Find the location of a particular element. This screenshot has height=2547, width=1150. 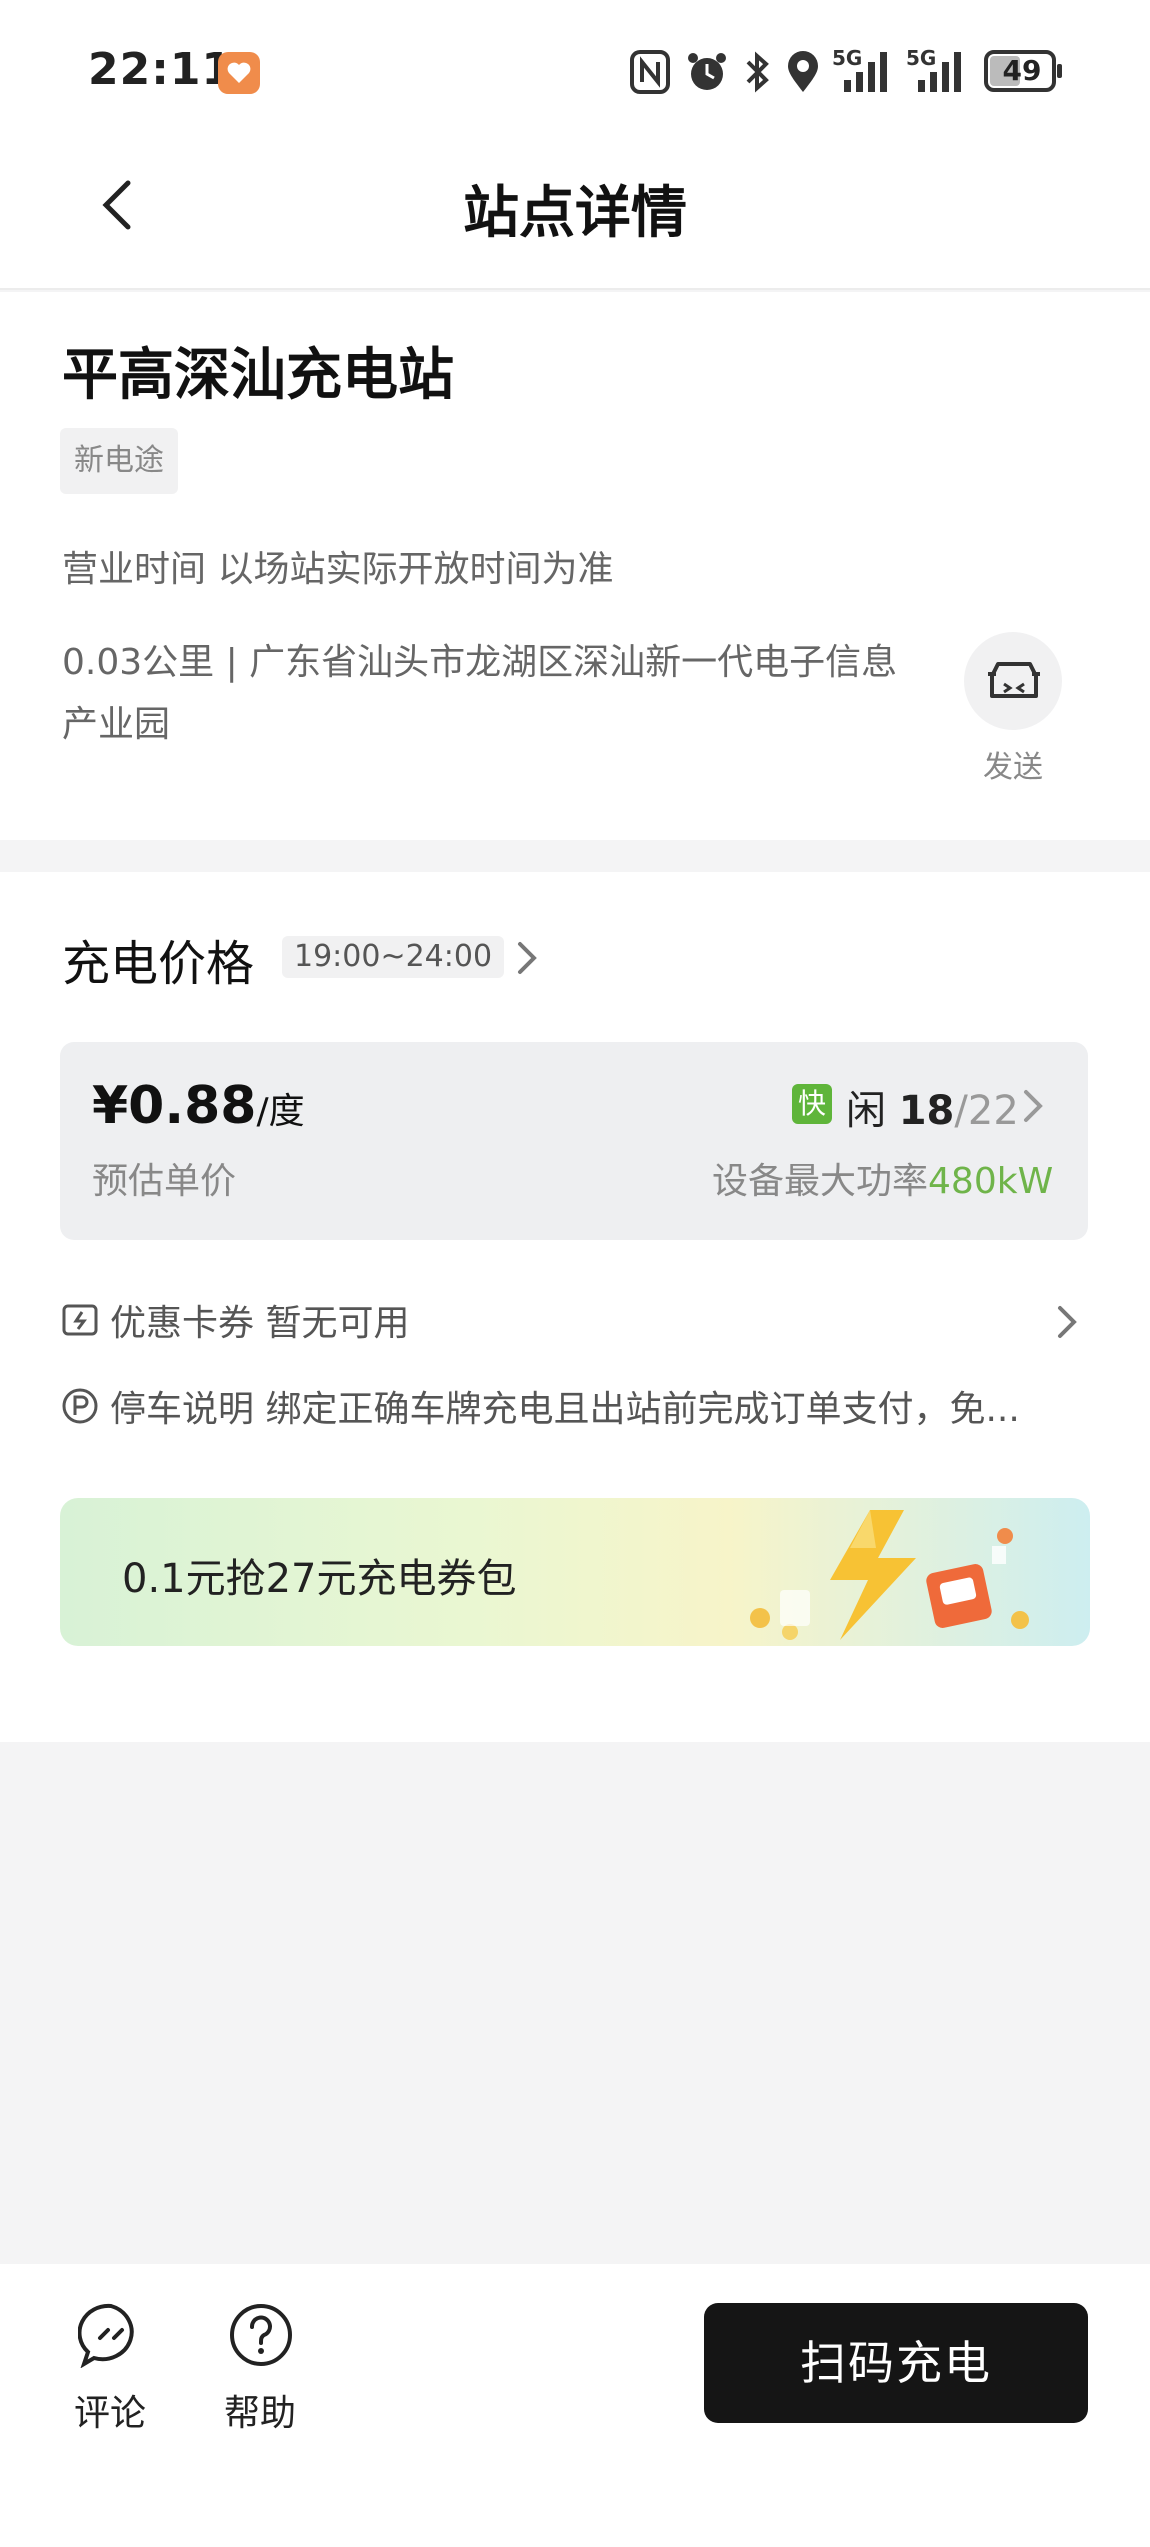

car-icon is located at coordinates (1014, 680).